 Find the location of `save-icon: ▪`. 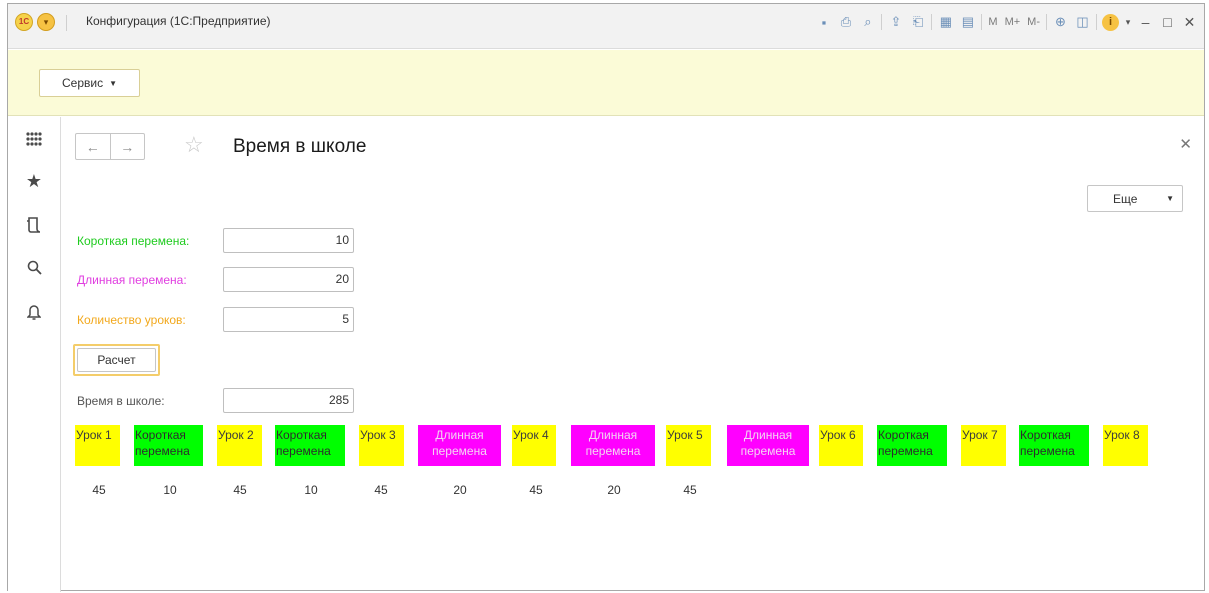

save-icon: ▪ is located at coordinates (823, 22).